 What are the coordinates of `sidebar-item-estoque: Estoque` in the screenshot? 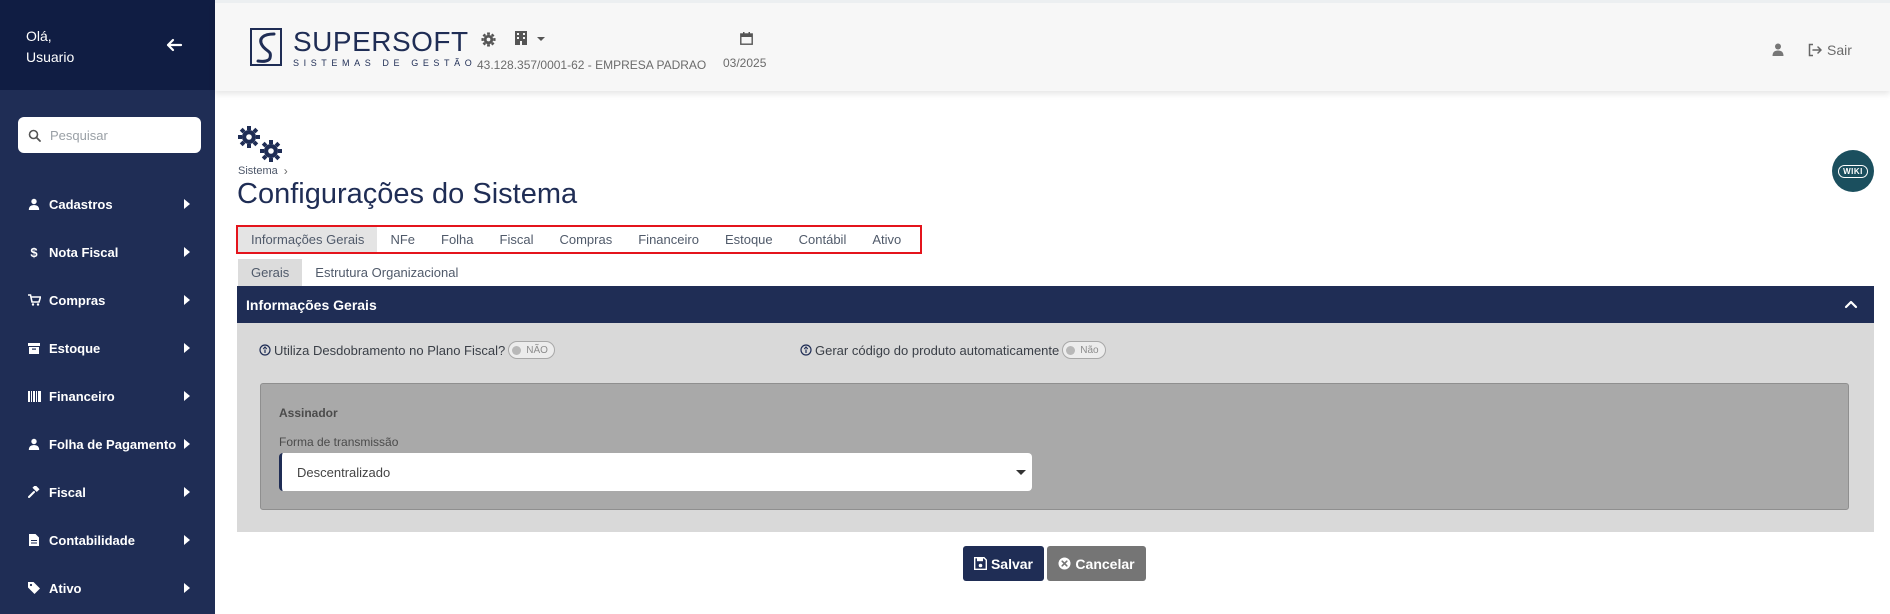 It's located at (107, 348).